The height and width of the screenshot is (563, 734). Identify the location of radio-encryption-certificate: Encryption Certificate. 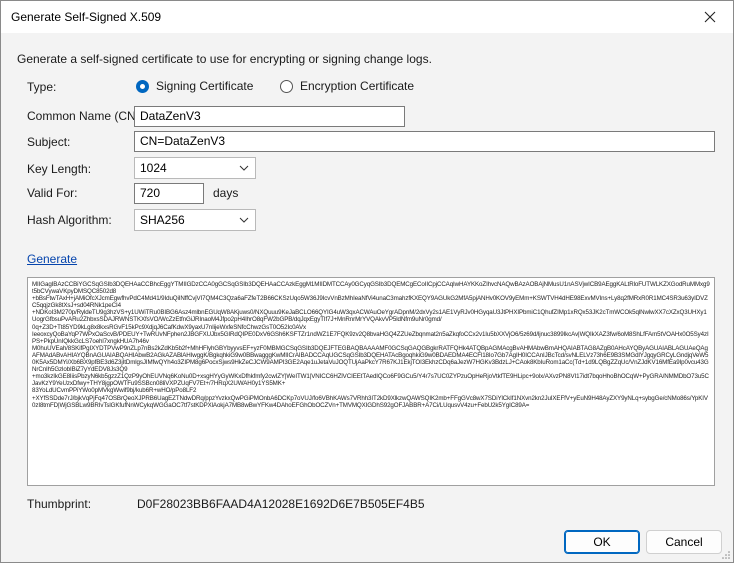
(347, 86).